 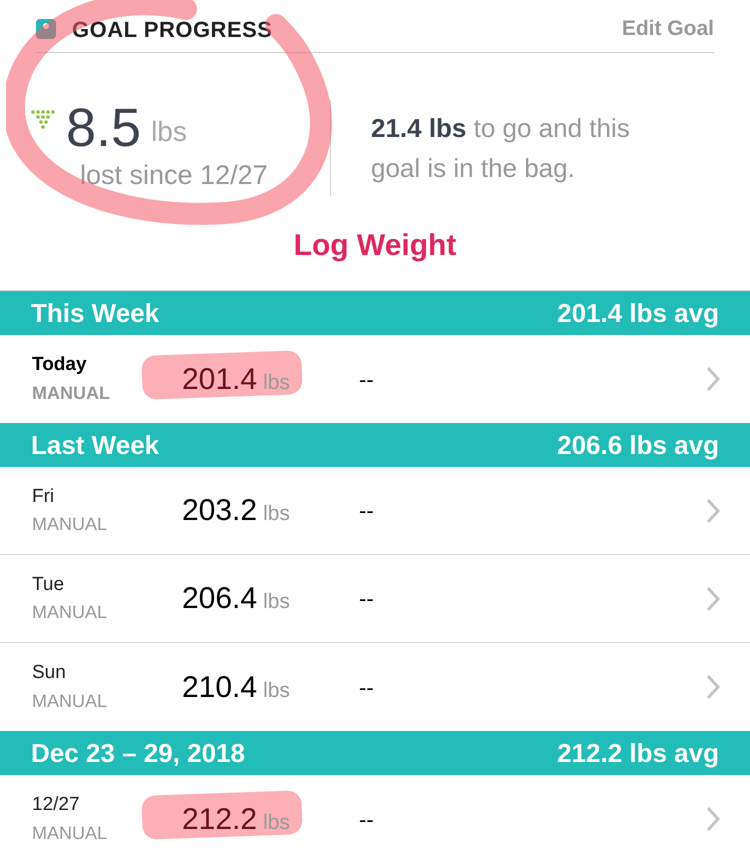 What do you see at coordinates (43, 118) in the screenshot?
I see `dotted-arrow-icon` at bounding box center [43, 118].